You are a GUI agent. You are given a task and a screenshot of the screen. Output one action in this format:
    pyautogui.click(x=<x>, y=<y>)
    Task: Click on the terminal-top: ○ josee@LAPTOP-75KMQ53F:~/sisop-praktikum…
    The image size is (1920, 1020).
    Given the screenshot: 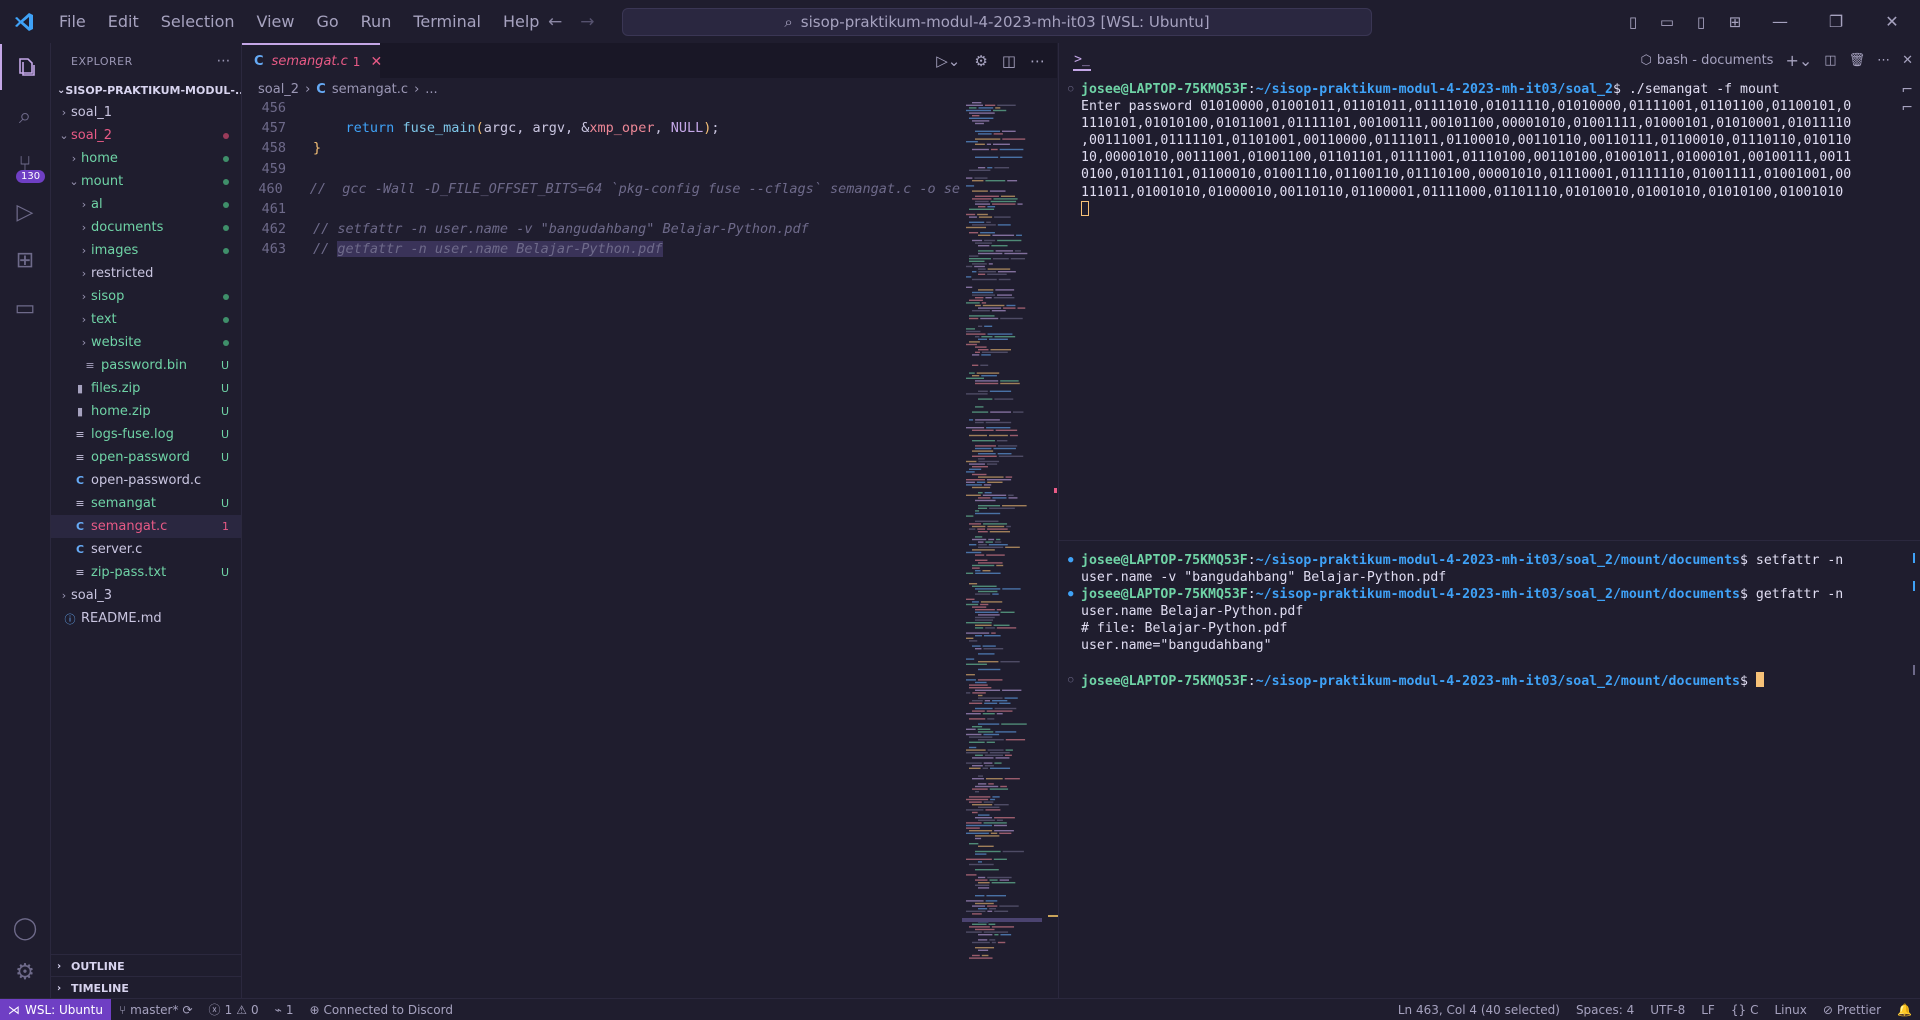 What is the action you would take?
    pyautogui.click(x=1470, y=150)
    